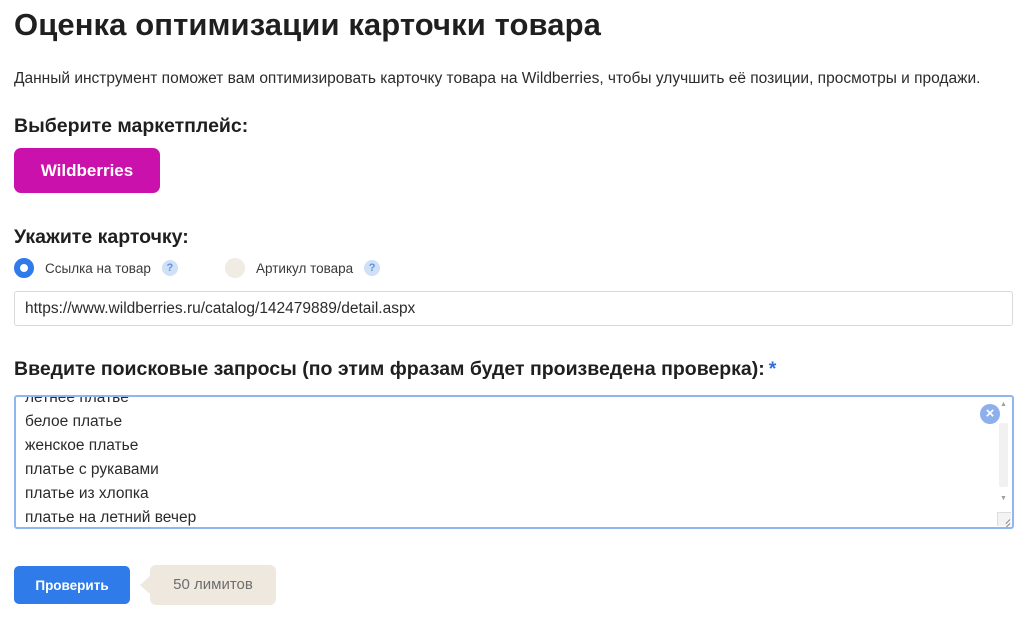 This screenshot has width=1028, height=619. What do you see at coordinates (1004, 519) in the screenshot?
I see `resize-handle-icon` at bounding box center [1004, 519].